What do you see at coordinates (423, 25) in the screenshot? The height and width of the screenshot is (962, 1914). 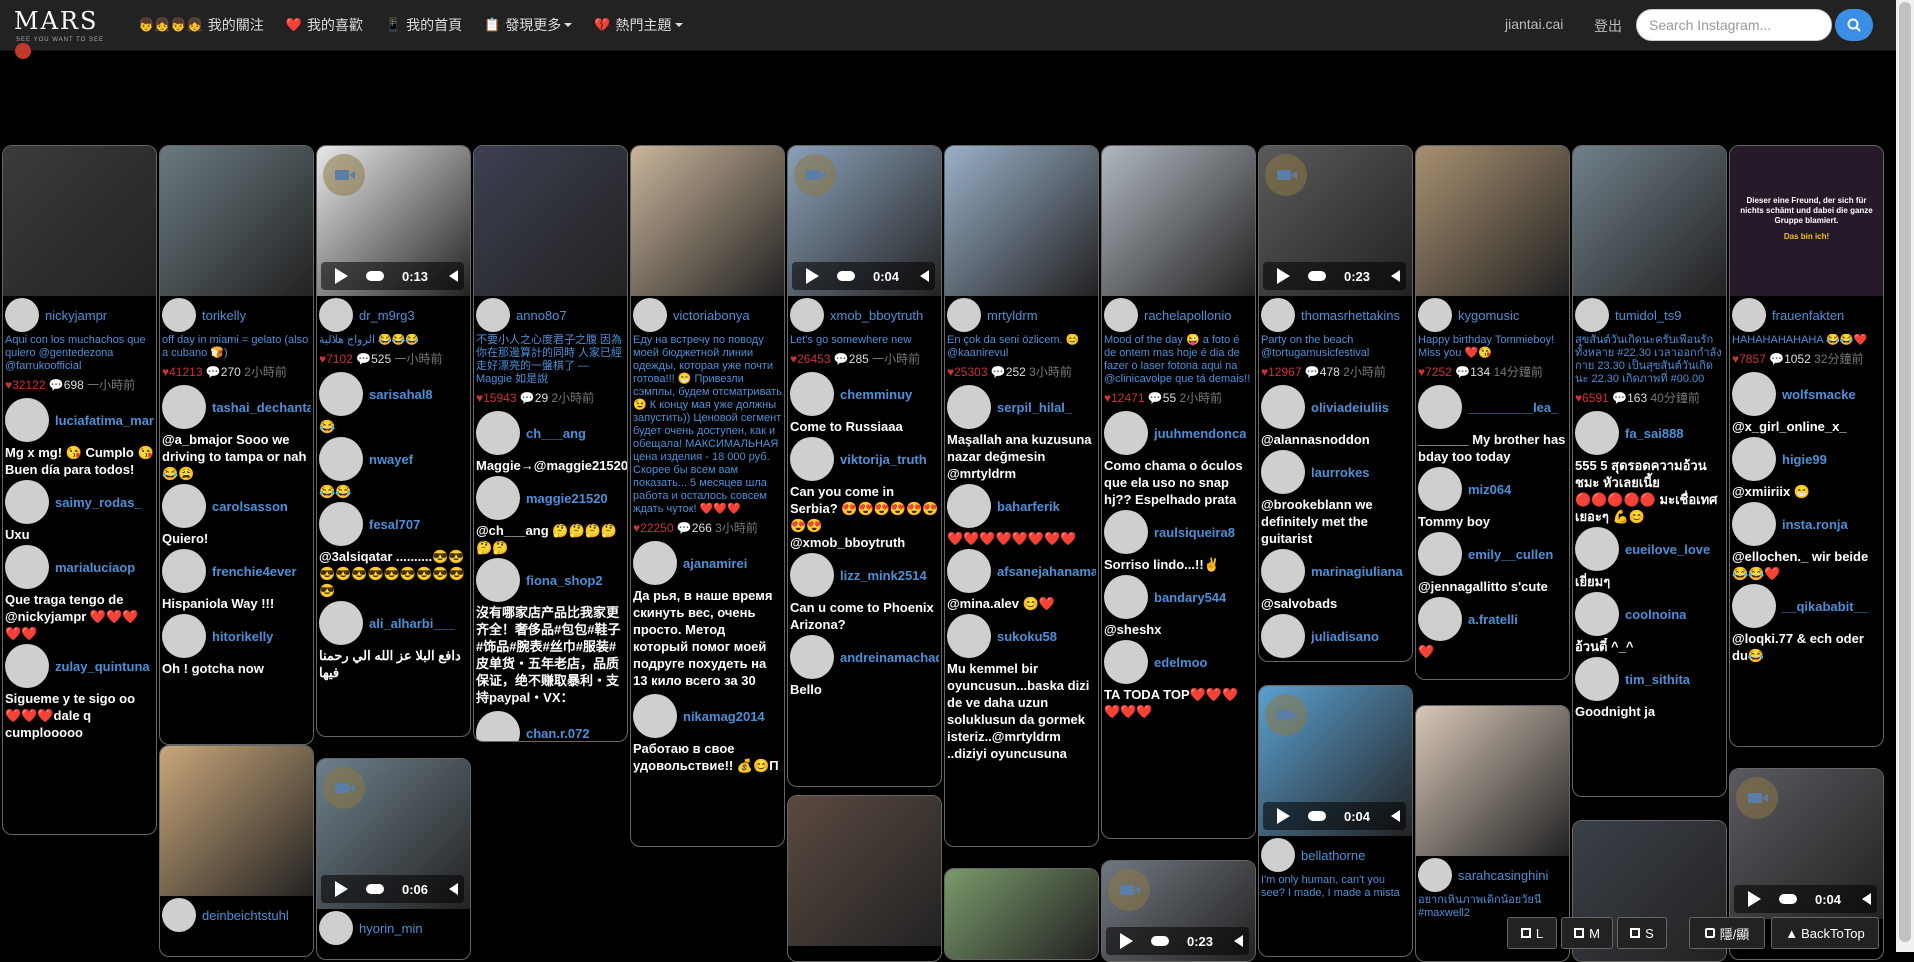 I see `nav-home: 📱 我的首頁` at bounding box center [423, 25].